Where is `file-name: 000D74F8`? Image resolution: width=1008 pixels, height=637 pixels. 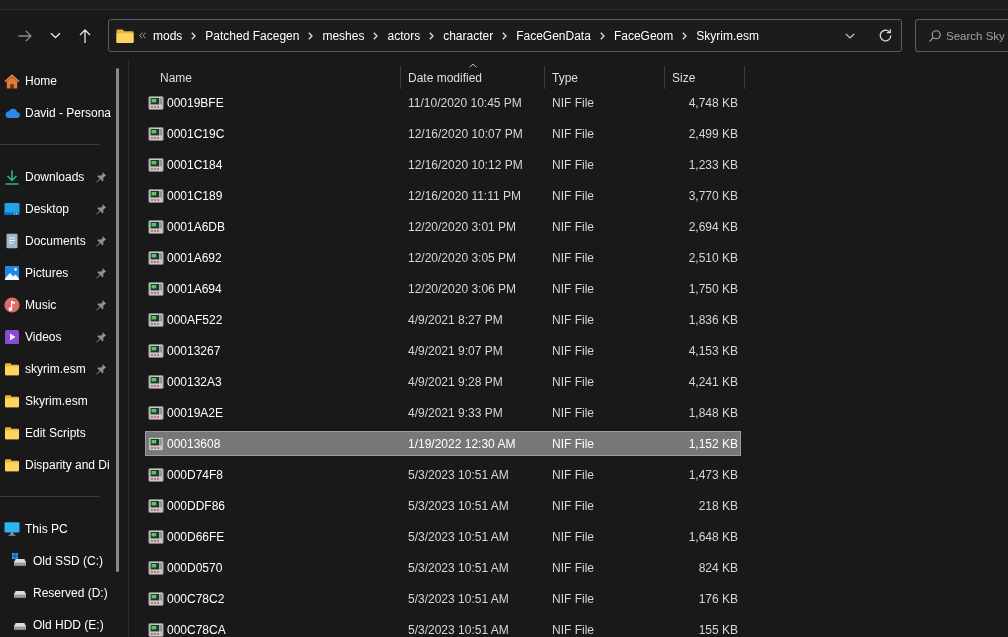
file-name: 000D74F8 is located at coordinates (195, 474).